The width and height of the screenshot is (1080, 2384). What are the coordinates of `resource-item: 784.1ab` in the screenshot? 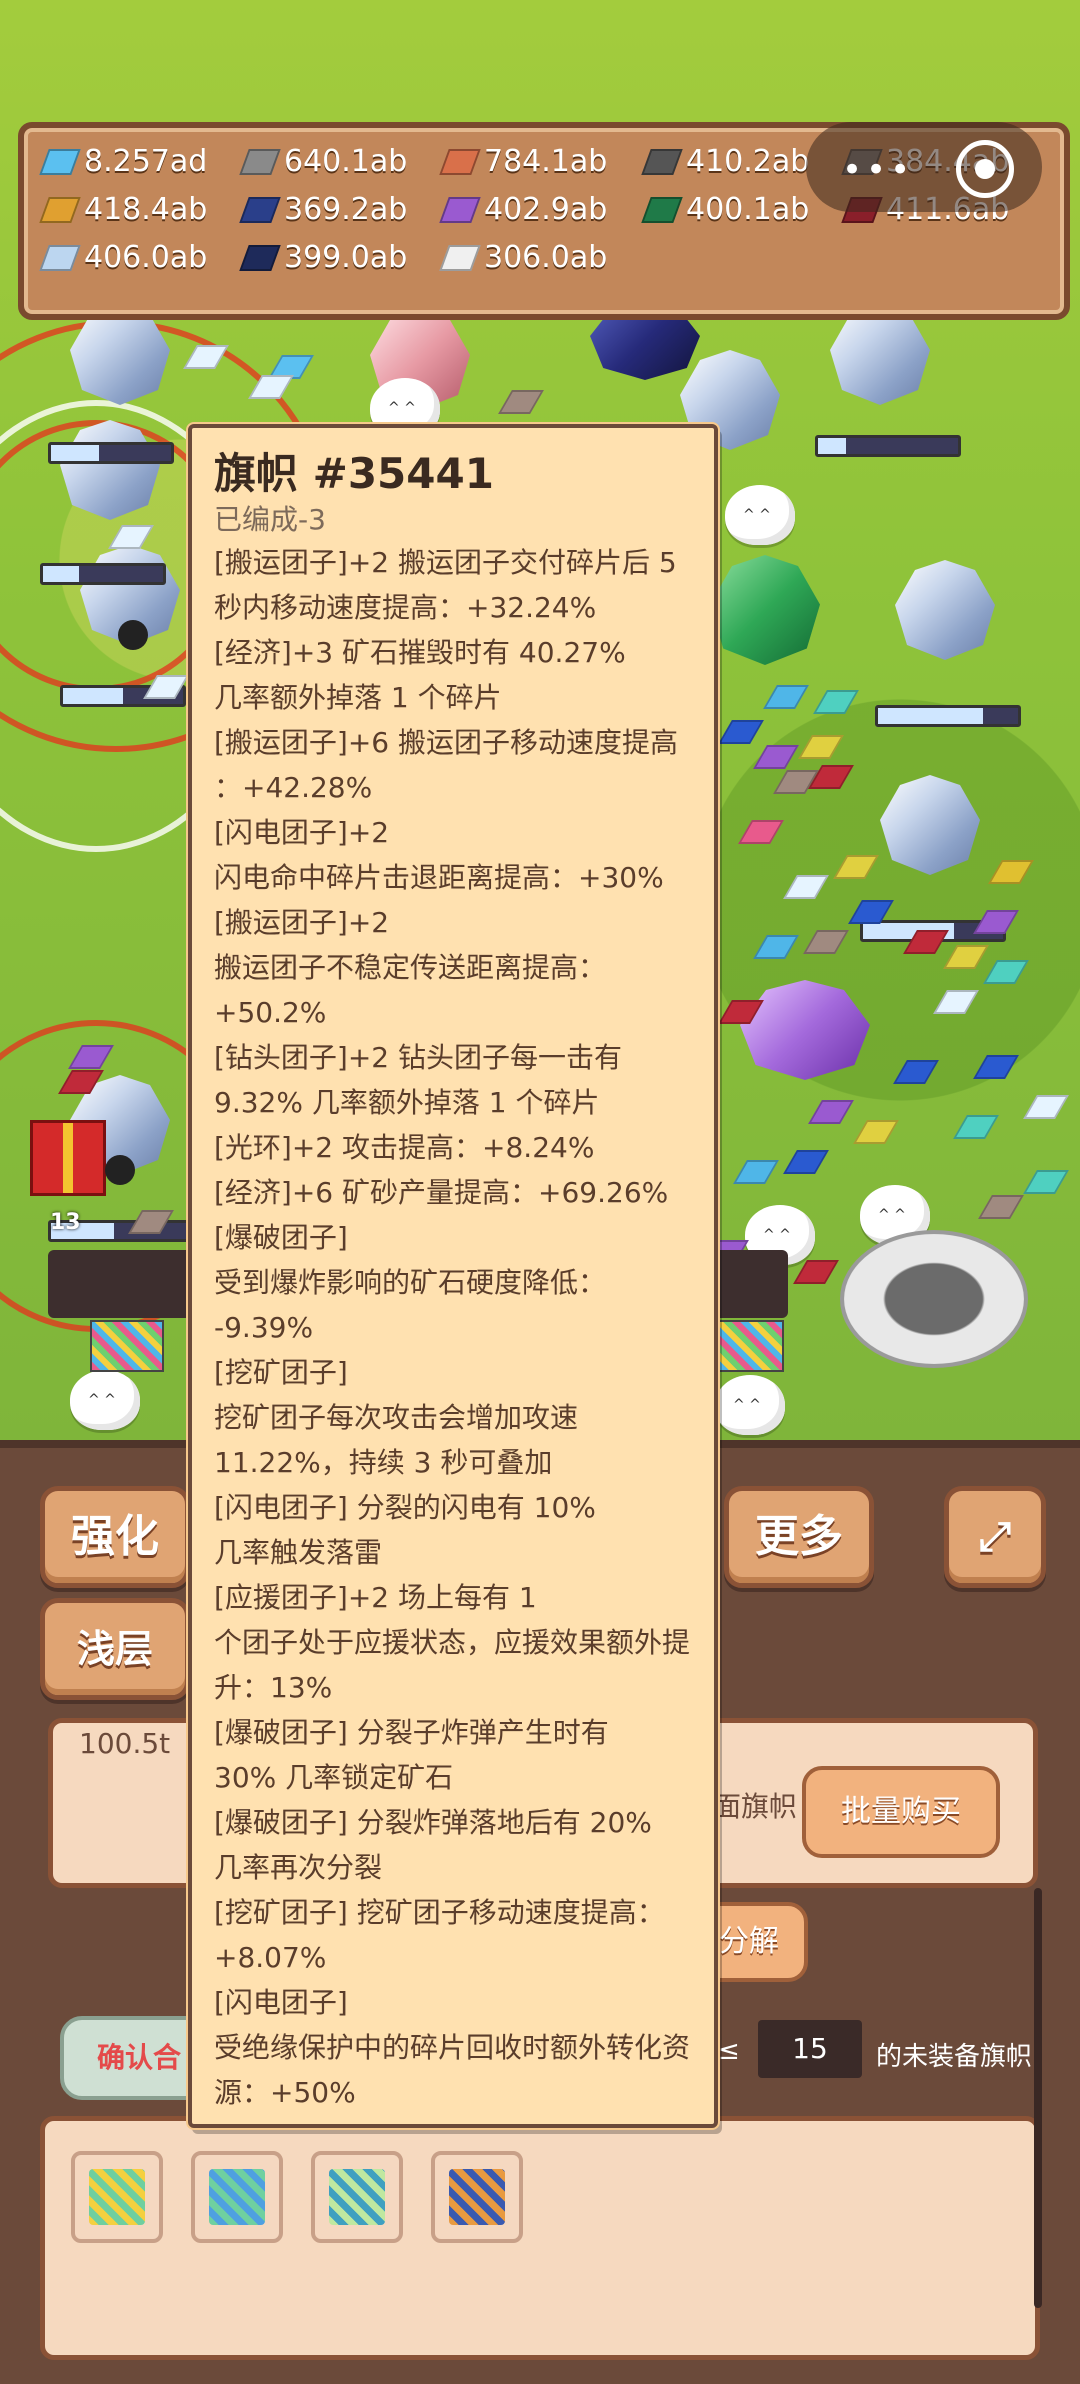 It's located at (523, 161).